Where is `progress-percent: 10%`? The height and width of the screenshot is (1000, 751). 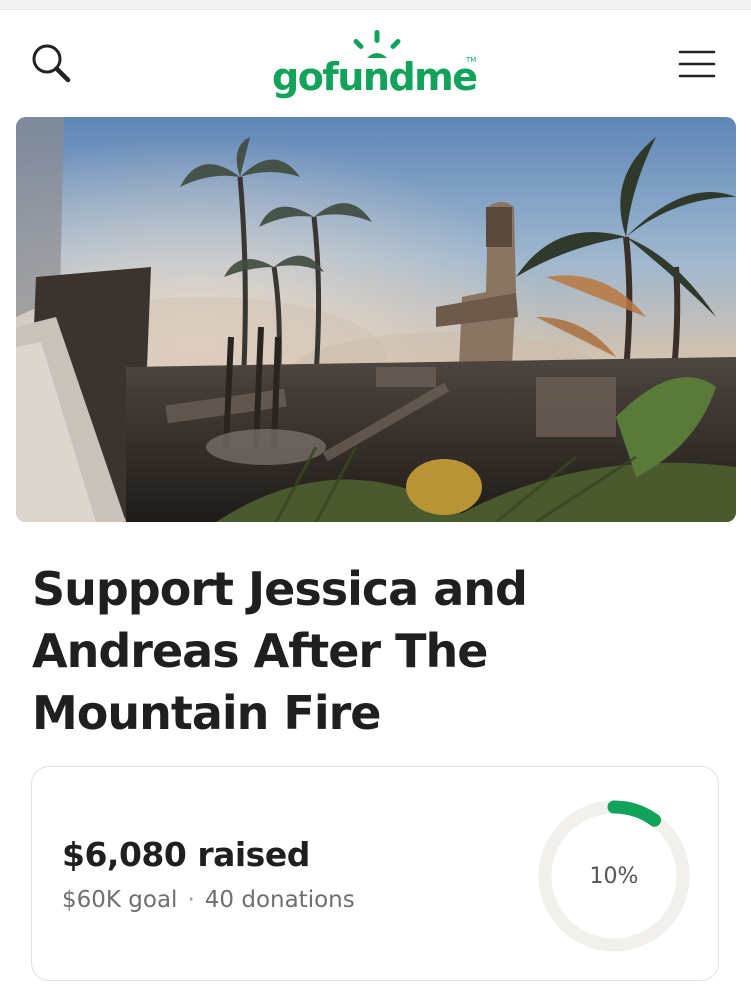 progress-percent: 10% is located at coordinates (614, 876).